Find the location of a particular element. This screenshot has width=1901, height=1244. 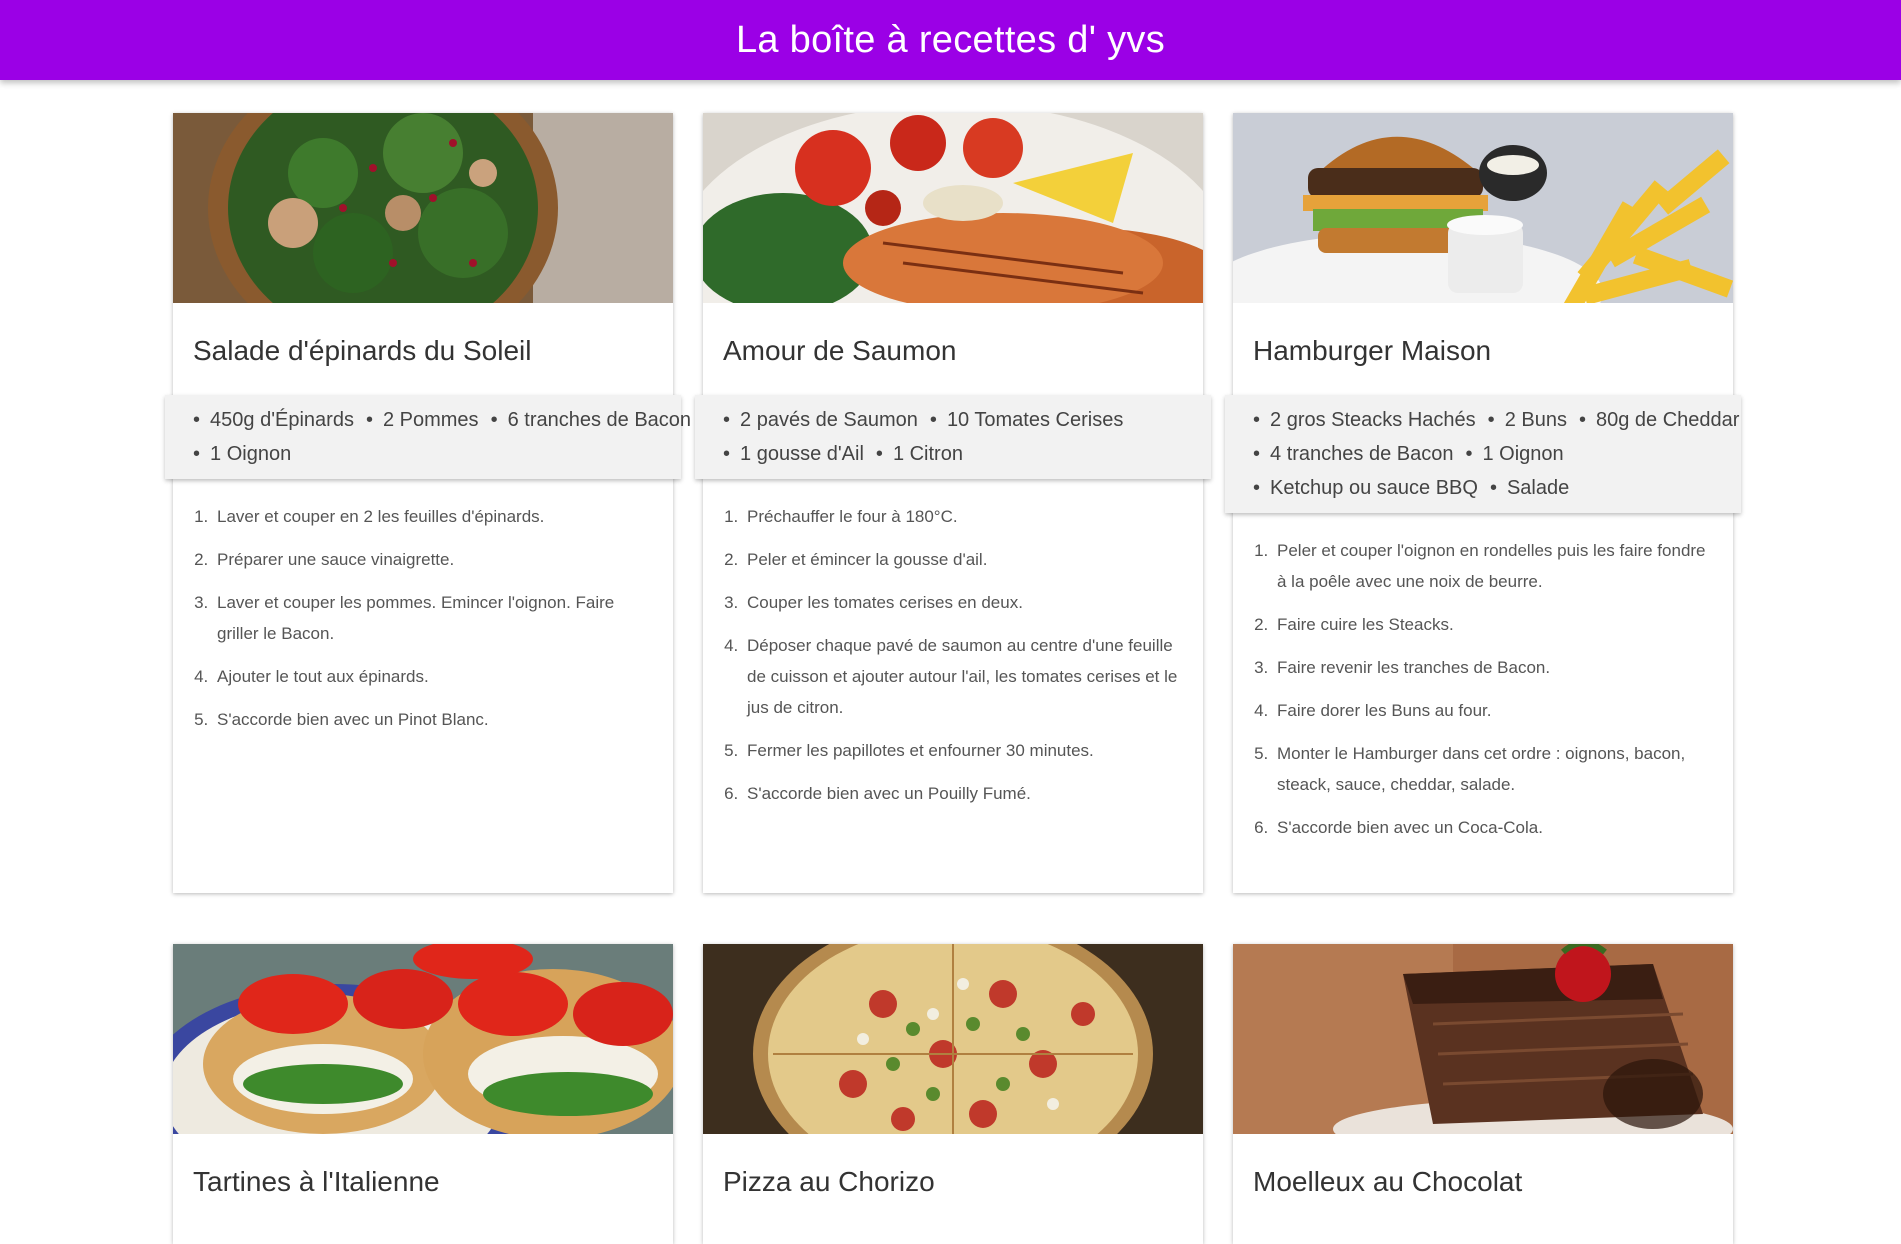

ingredients-line: 2 pavés de Saumon 10 Tomates Cerises is located at coordinates (957, 420).